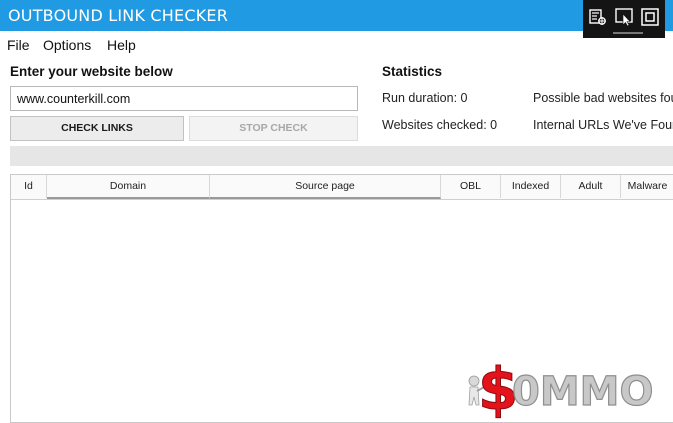  Describe the element at coordinates (184, 98) in the screenshot. I see `website-url-input` at that location.